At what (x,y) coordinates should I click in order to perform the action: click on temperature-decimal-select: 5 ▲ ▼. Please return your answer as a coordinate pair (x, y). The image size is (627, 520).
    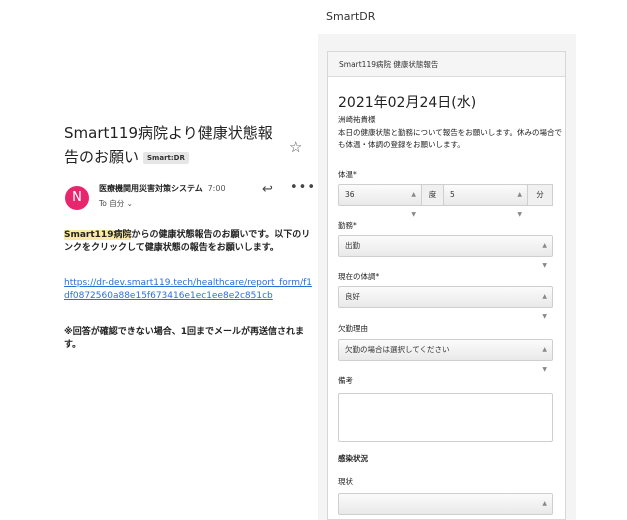
    Looking at the image, I should click on (485, 201).